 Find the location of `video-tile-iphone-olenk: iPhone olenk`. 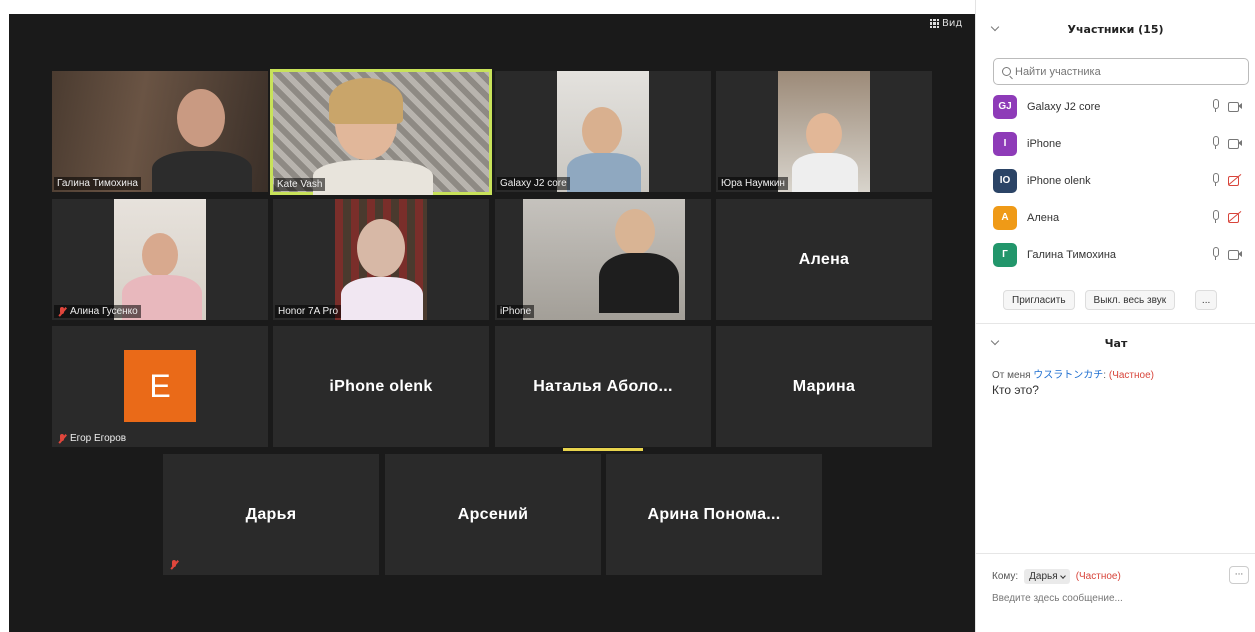

video-tile-iphone-olenk: iPhone olenk is located at coordinates (381, 386).